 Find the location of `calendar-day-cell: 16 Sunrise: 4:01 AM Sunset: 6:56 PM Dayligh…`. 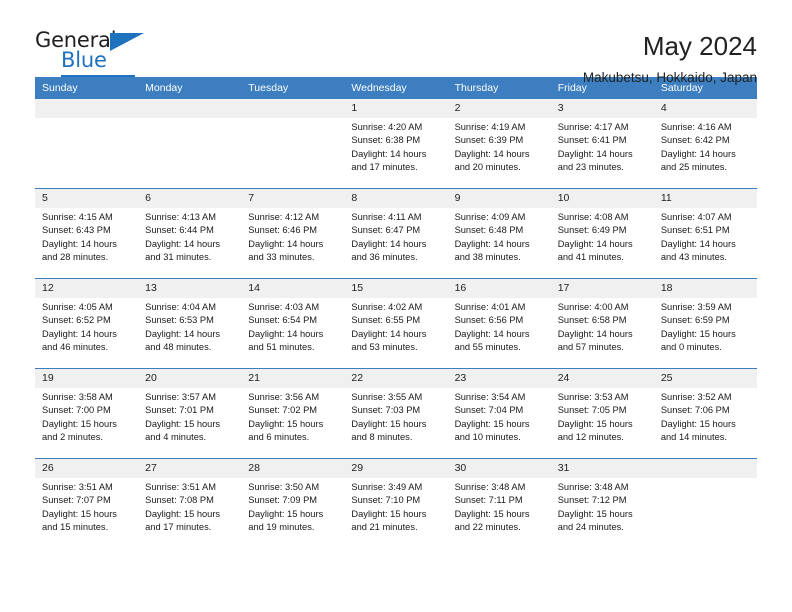

calendar-day-cell: 16 Sunrise: 4:01 AM Sunset: 6:56 PM Dayligh… is located at coordinates (499, 323).